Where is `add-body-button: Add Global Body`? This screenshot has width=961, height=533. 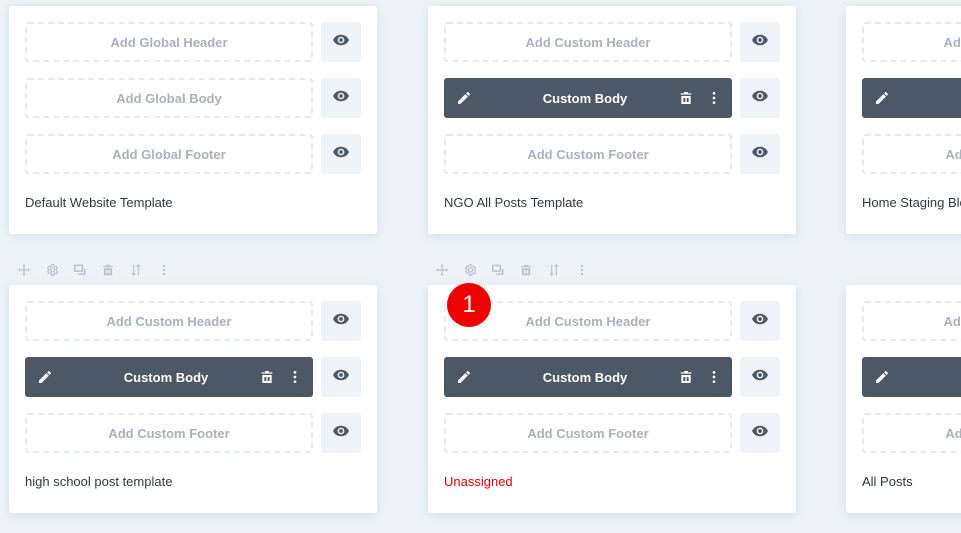
add-body-button: Add Global Body is located at coordinates (169, 98).